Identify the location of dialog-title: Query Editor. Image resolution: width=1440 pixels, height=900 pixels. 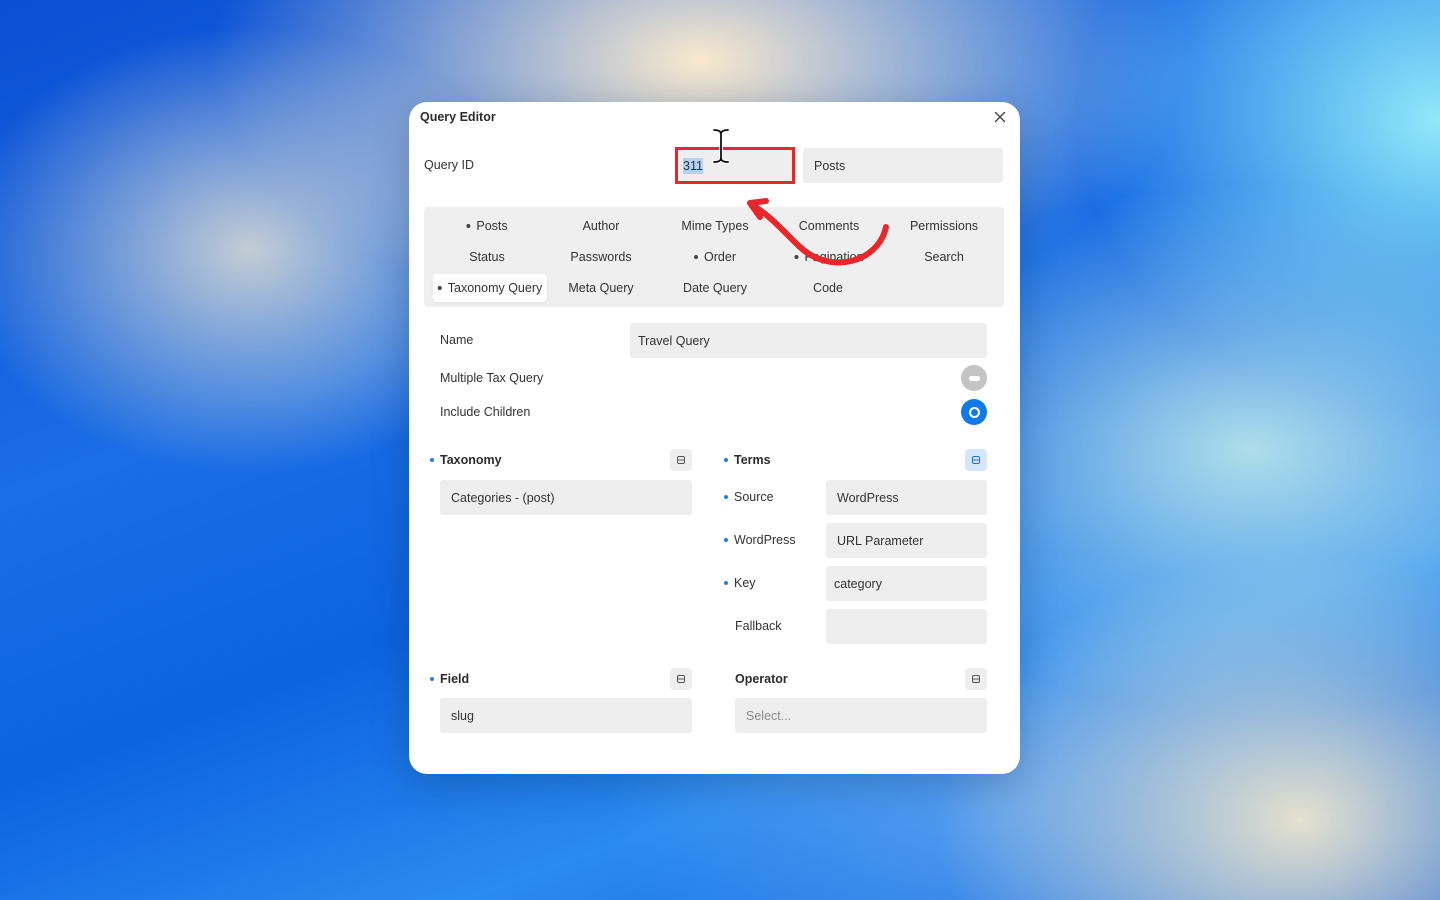
(458, 117).